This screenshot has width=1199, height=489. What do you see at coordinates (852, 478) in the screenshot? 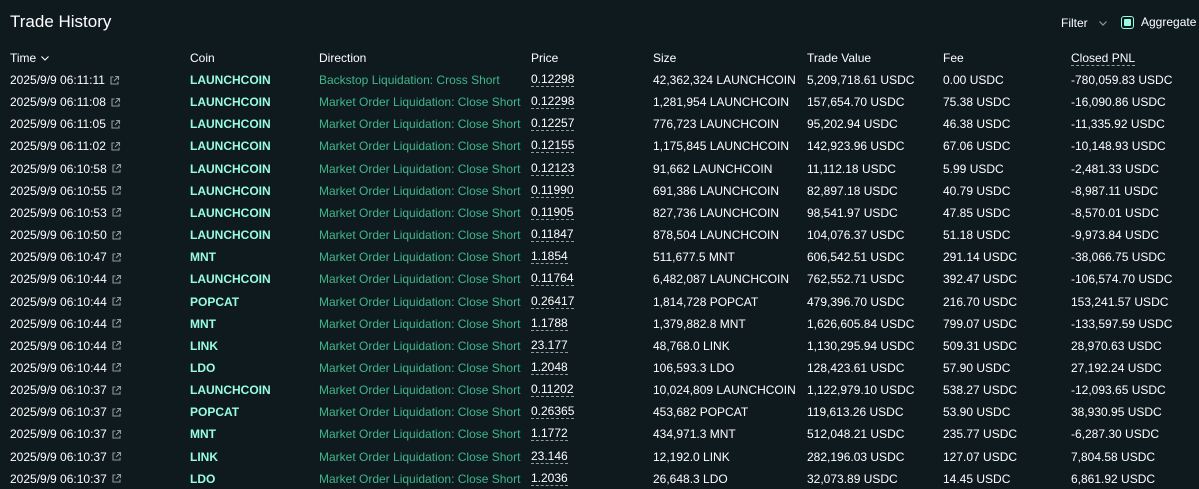
I see `trade-value: 32,073.89 USDC` at bounding box center [852, 478].